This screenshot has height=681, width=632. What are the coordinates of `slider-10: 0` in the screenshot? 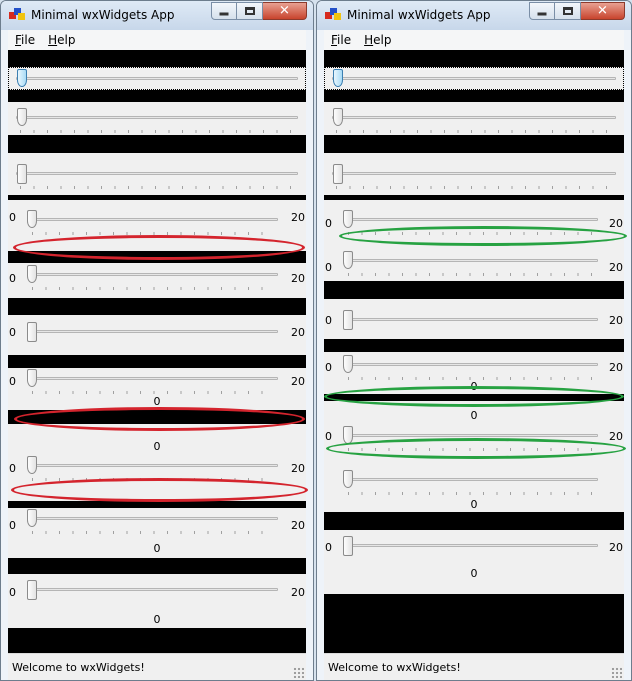 It's located at (474, 490).